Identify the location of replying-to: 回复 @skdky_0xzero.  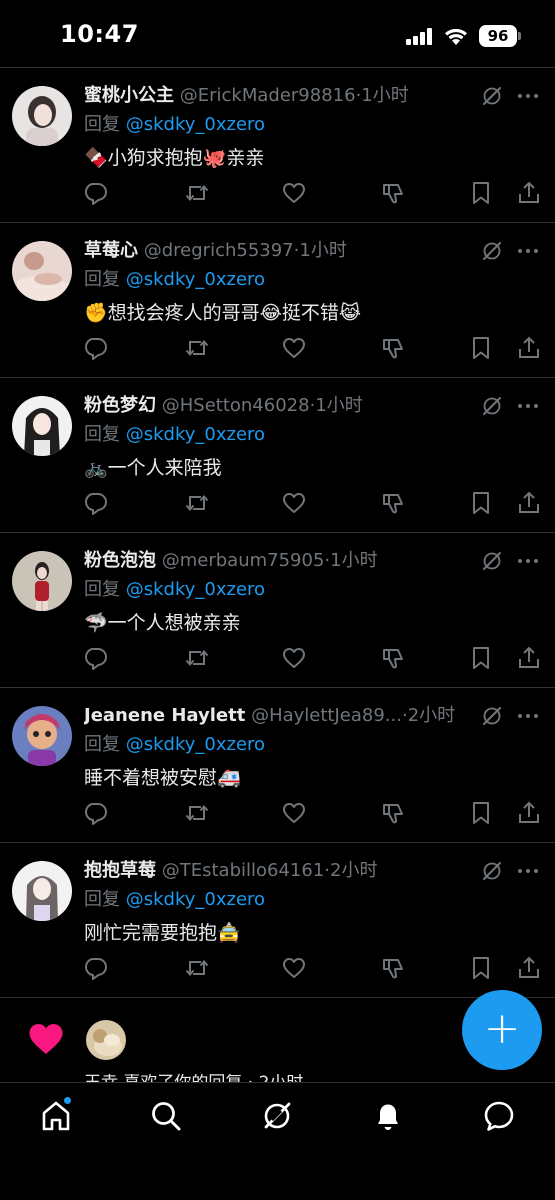
(174, 125).